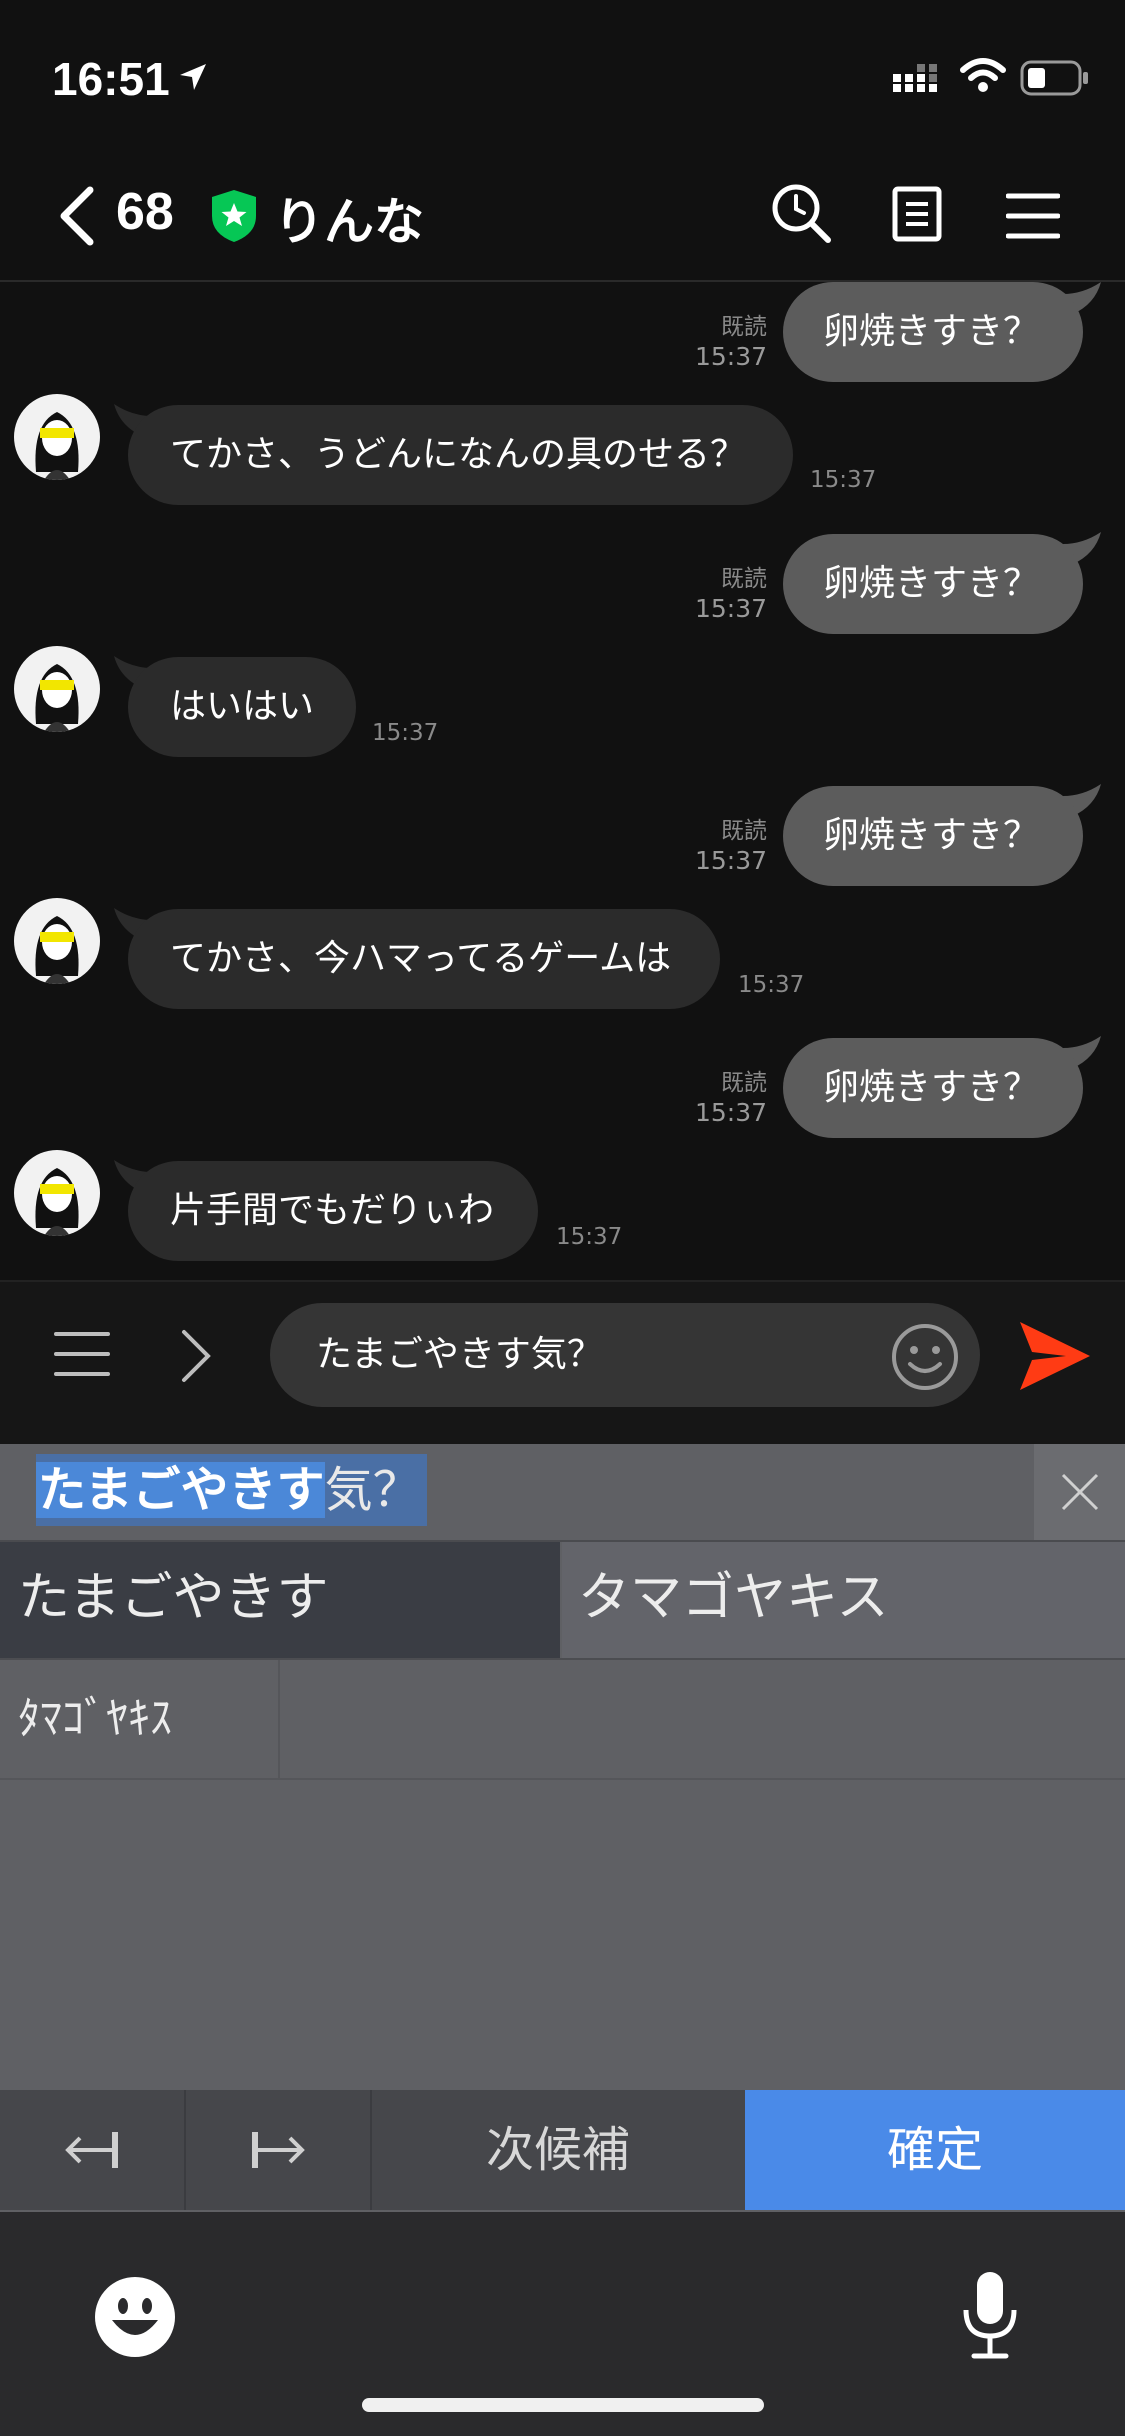 Image resolution: width=1125 pixels, height=2436 pixels. Describe the element at coordinates (82, 1354) in the screenshot. I see `more-menu-icon` at that location.